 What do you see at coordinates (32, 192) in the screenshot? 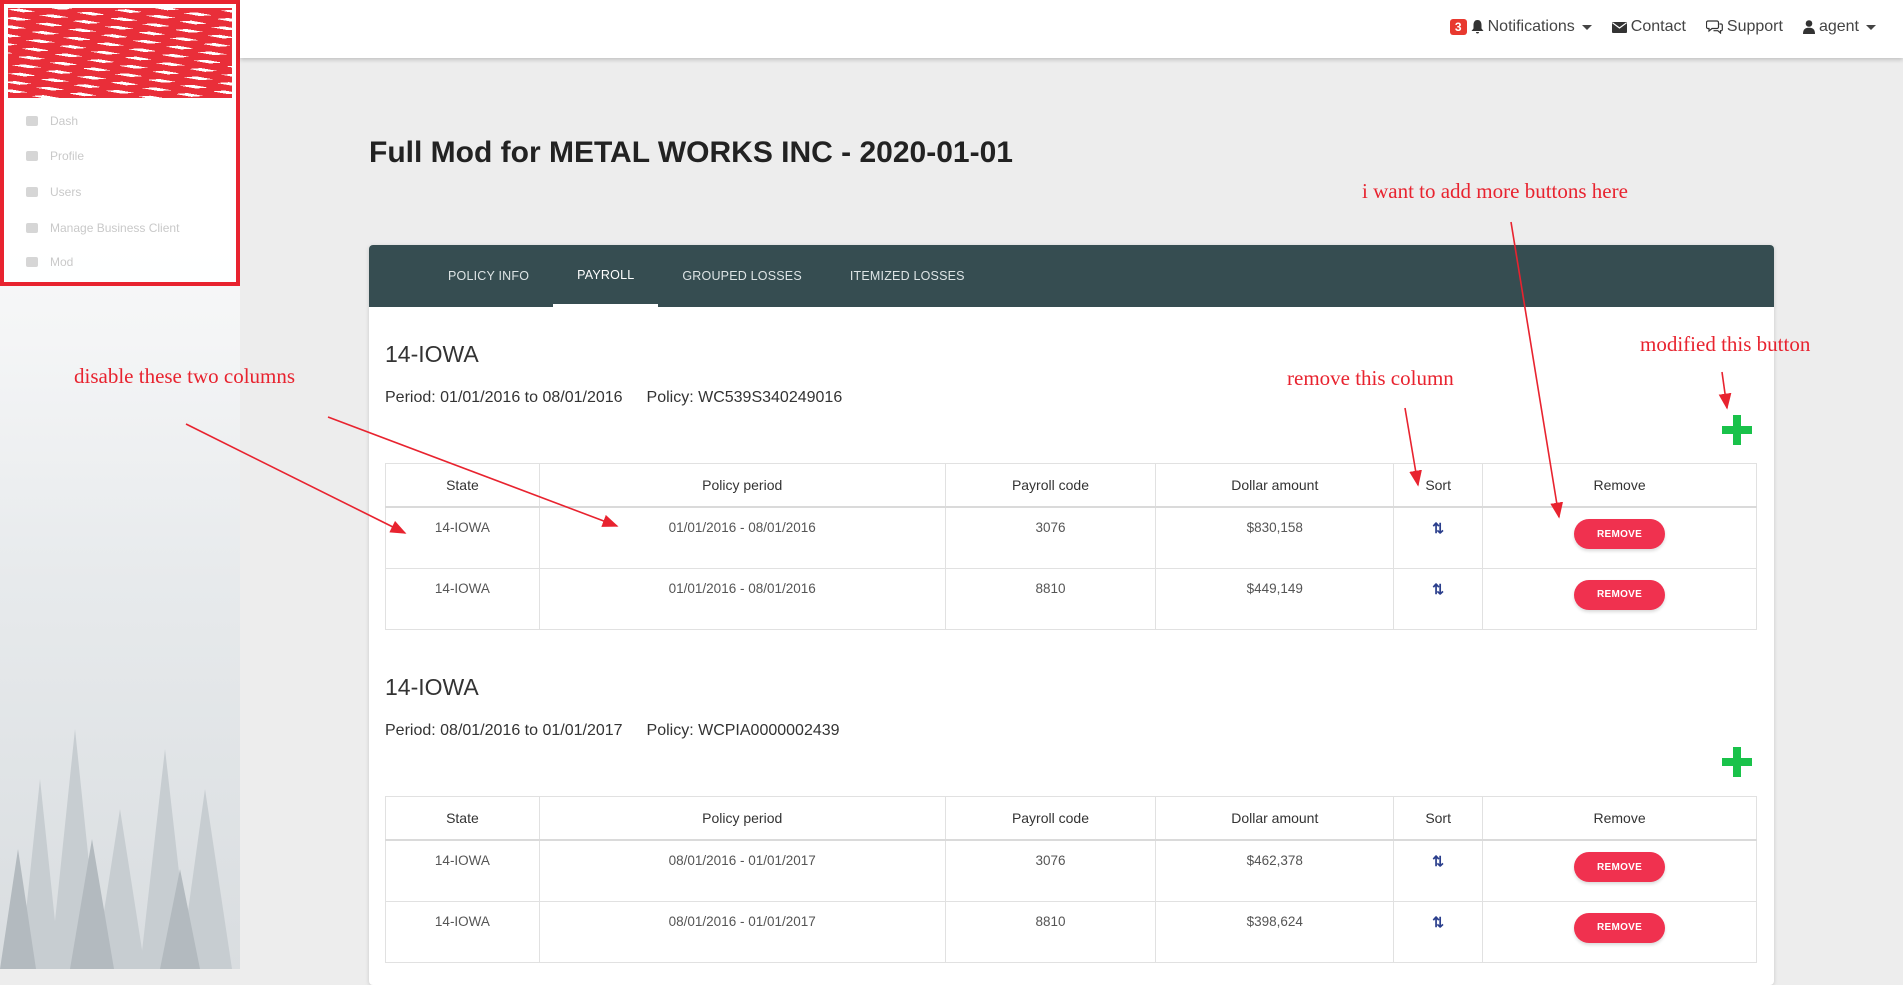
I see `users-icon` at bounding box center [32, 192].